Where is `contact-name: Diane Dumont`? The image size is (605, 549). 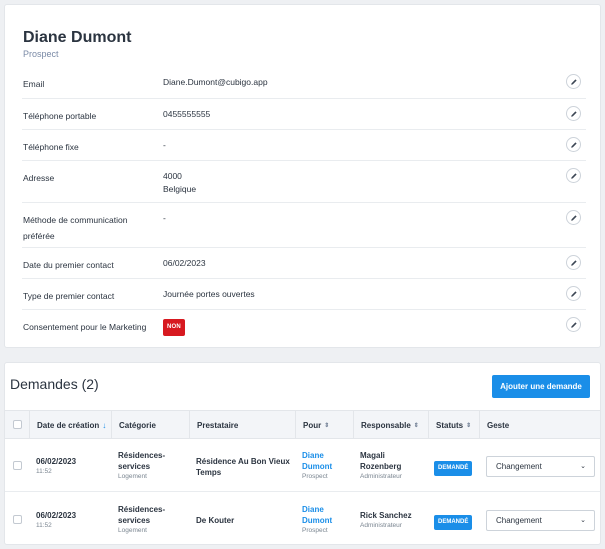 contact-name: Diane Dumont is located at coordinates (77, 37).